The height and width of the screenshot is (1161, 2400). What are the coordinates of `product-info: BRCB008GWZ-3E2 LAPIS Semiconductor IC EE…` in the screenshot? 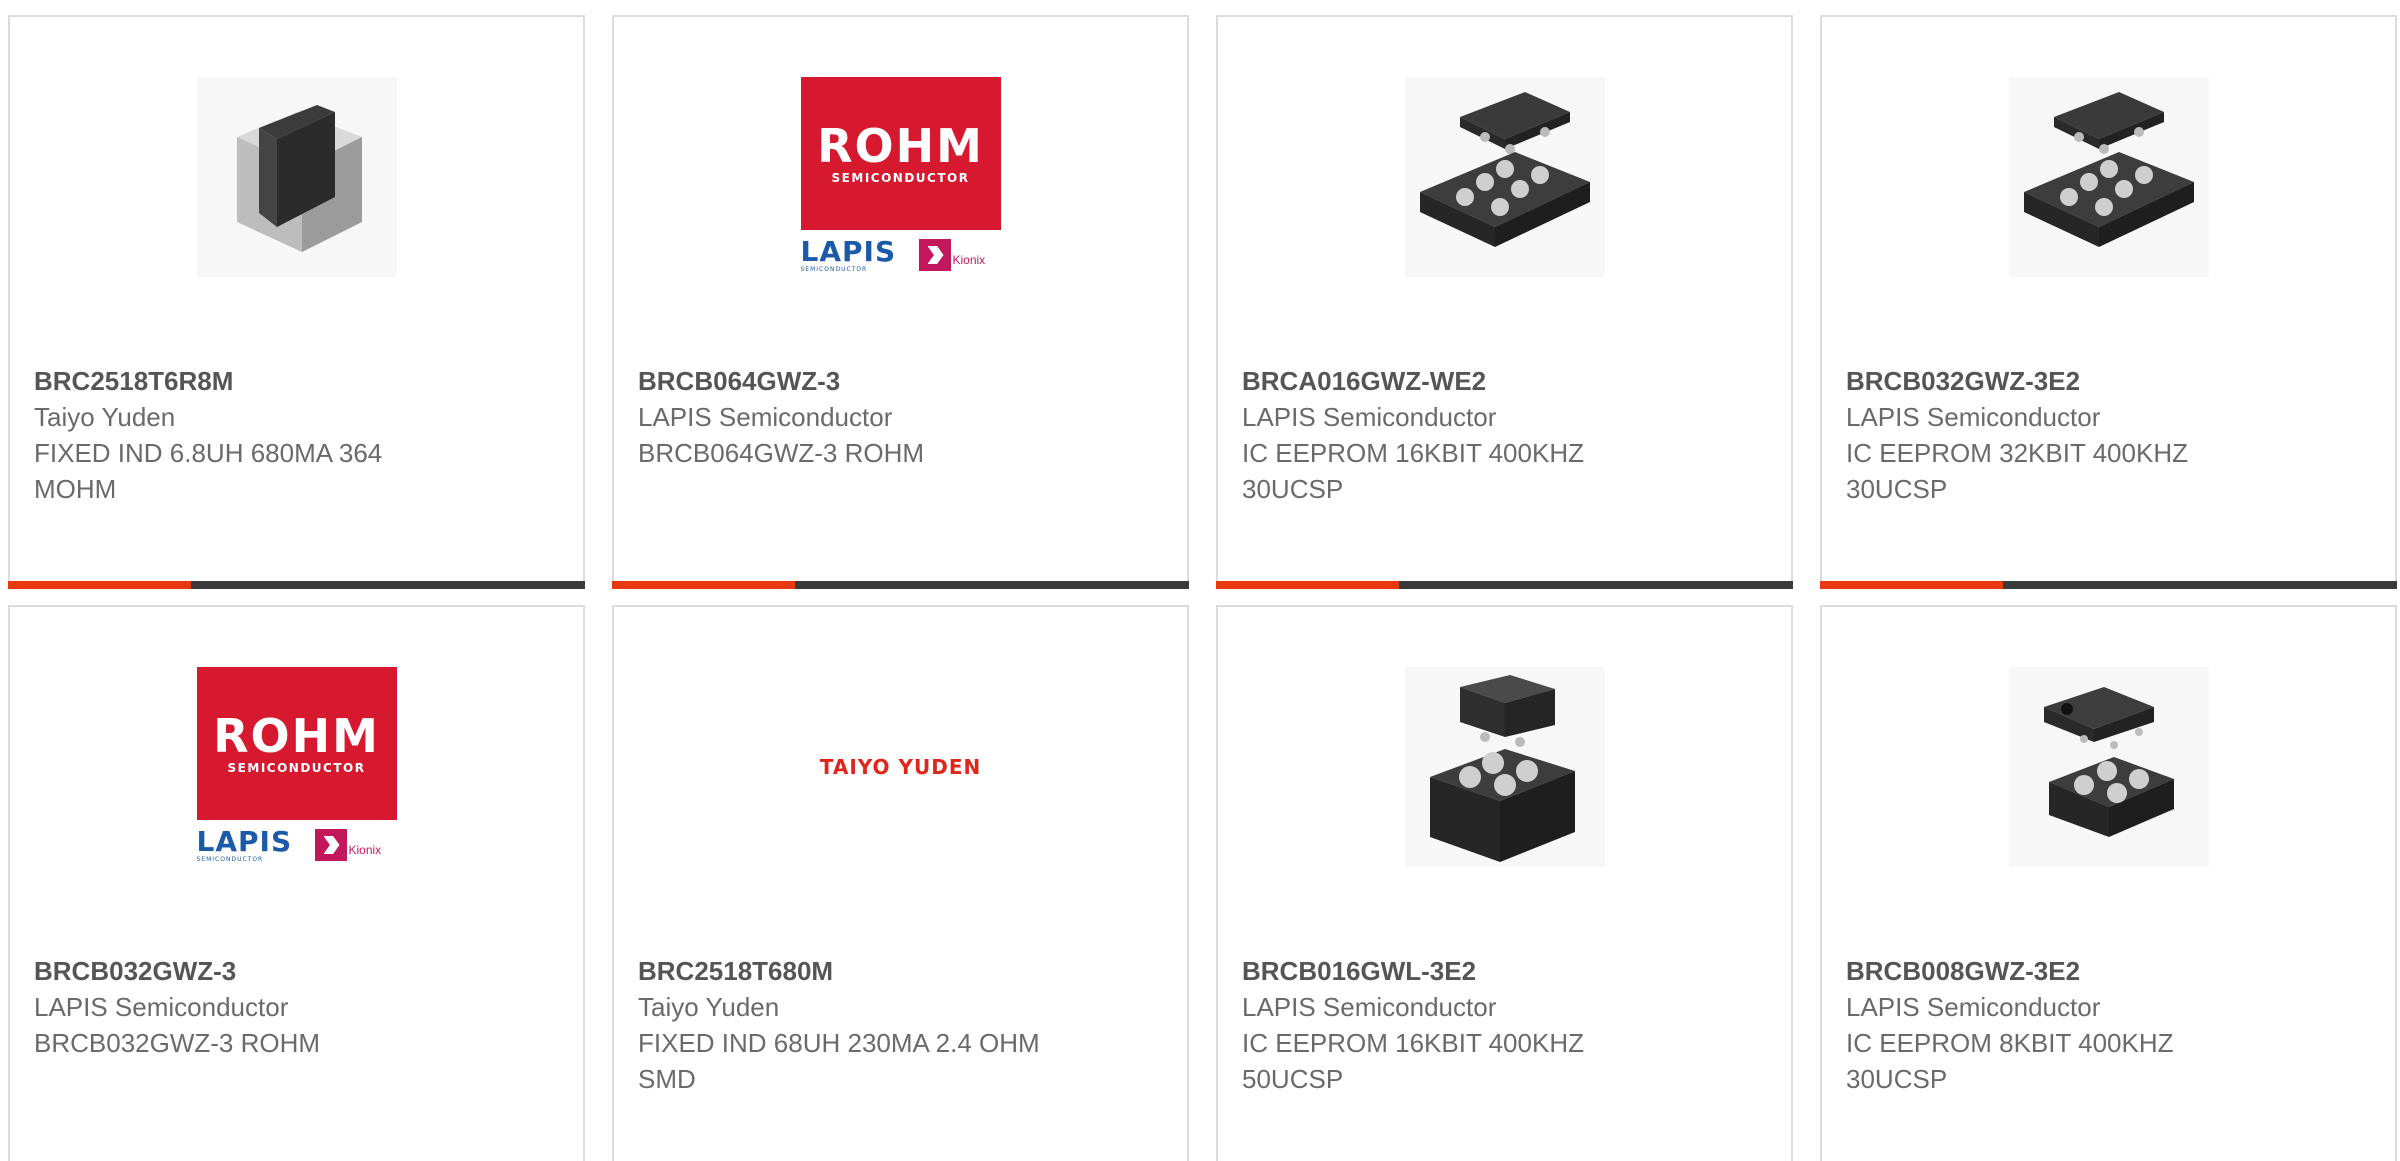 It's located at (2108, 1025).